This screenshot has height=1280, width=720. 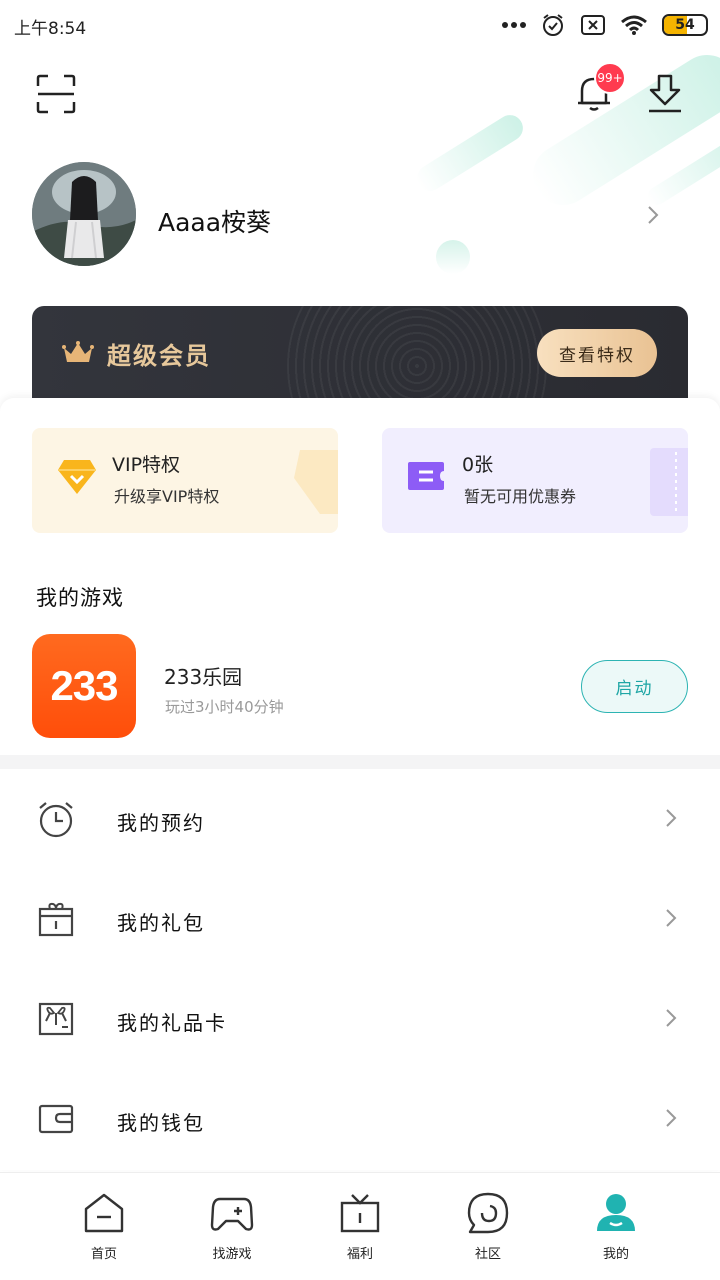 I want to click on nav-find-games: 找游戏, so click(x=232, y=1231).